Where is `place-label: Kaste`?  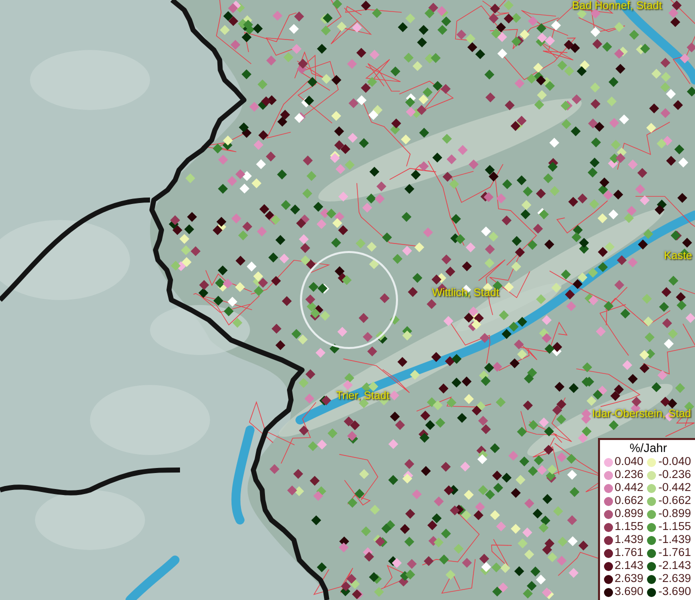
place-label: Kaste is located at coordinates (678, 256).